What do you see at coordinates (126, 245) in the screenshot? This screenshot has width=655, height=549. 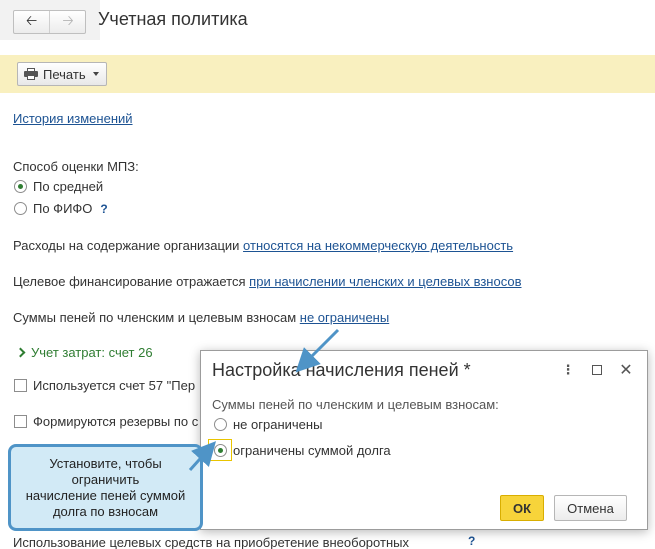 I see `expenses-label: Расходы на содержание организации` at bounding box center [126, 245].